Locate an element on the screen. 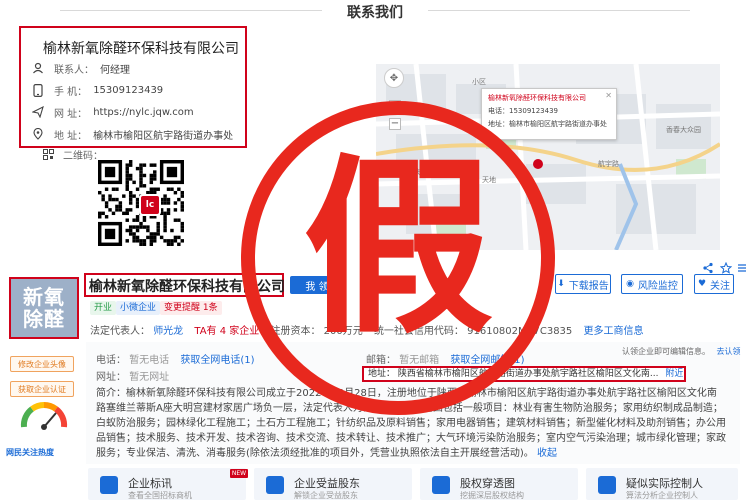 The image size is (750, 500). download-report-button: ⬇ 下载报告 is located at coordinates (583, 284).